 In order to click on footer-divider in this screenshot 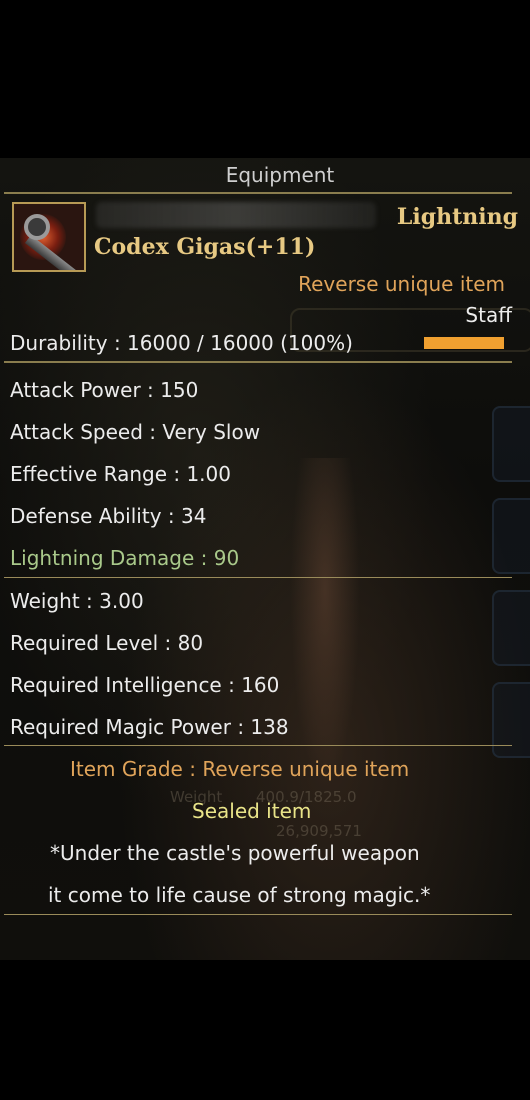, I will do `click(258, 914)`.